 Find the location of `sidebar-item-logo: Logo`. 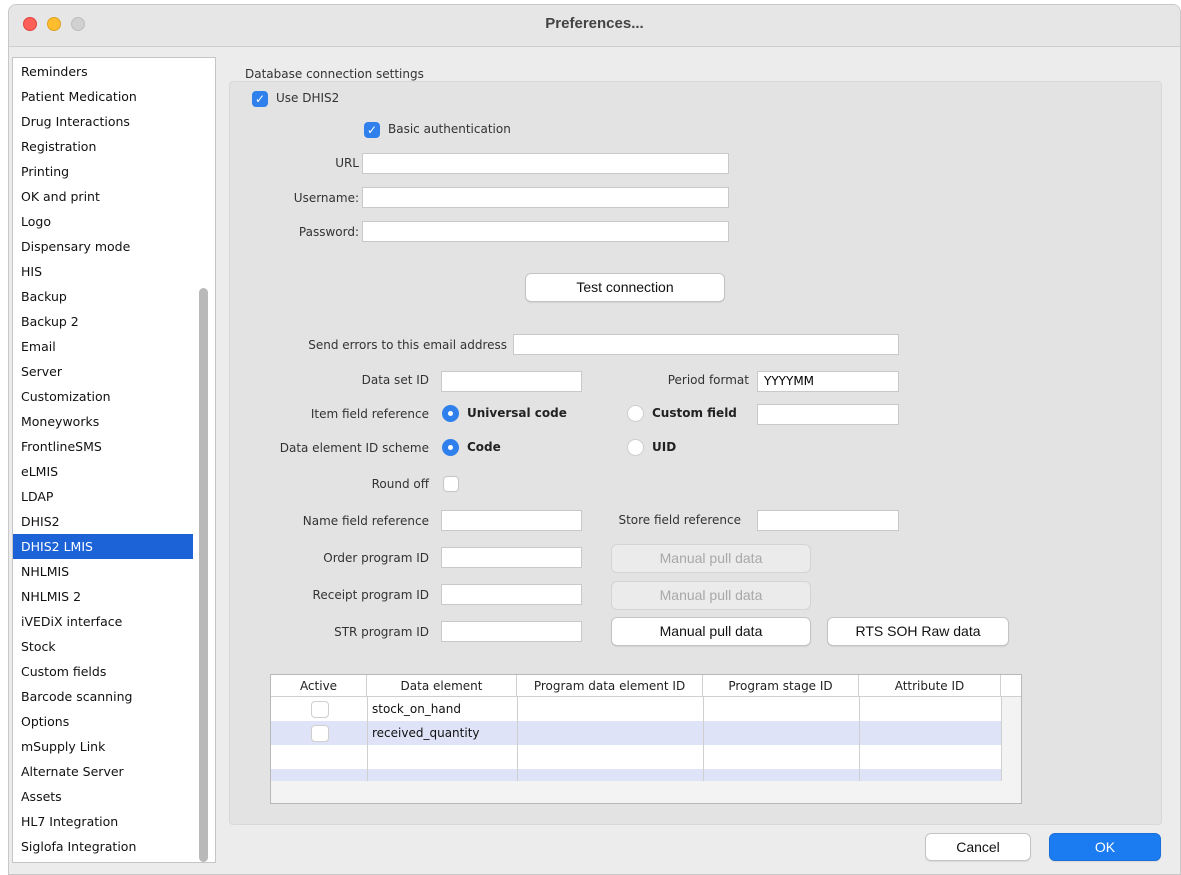

sidebar-item-logo: Logo is located at coordinates (103, 221).